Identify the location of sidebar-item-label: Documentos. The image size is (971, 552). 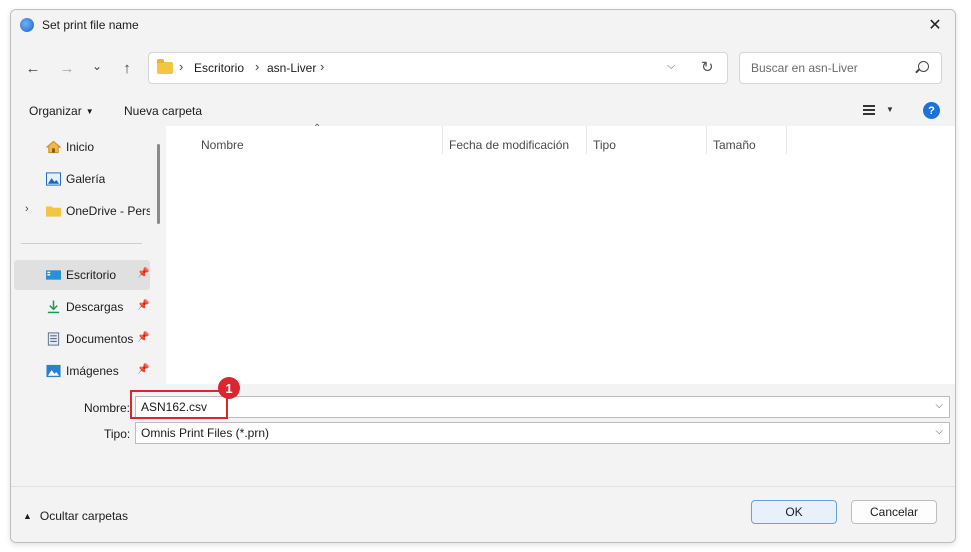
(100, 339).